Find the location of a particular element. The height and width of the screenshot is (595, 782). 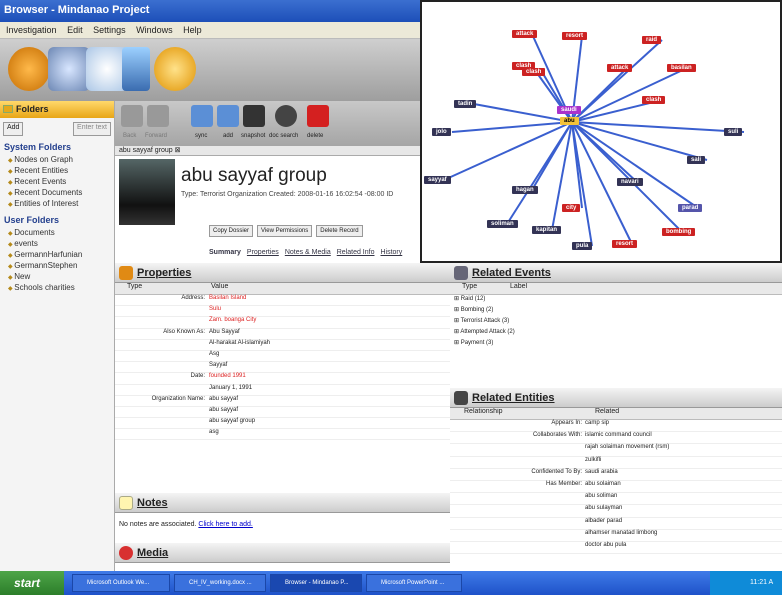

graph-node: jolo is located at coordinates (441, 132).